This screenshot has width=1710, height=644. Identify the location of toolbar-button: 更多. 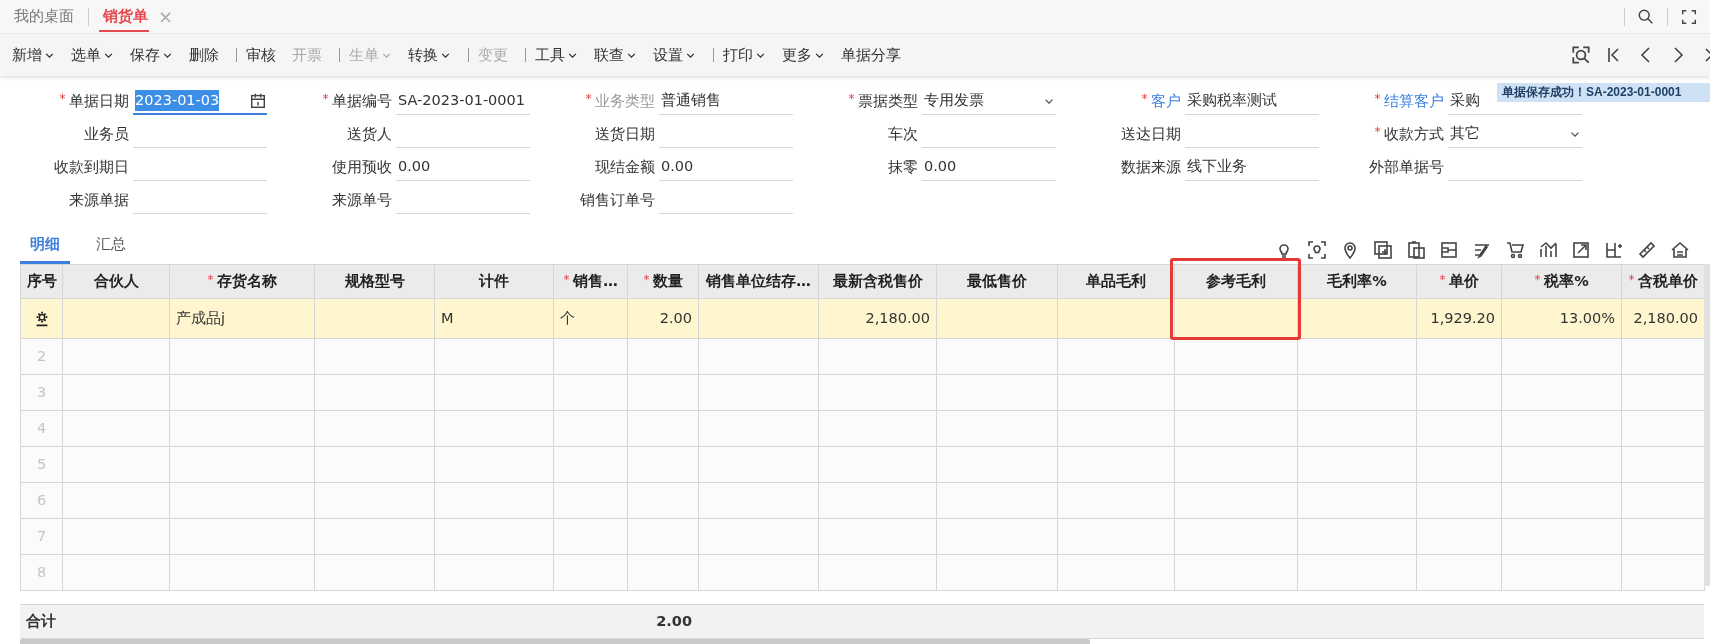
(803, 55).